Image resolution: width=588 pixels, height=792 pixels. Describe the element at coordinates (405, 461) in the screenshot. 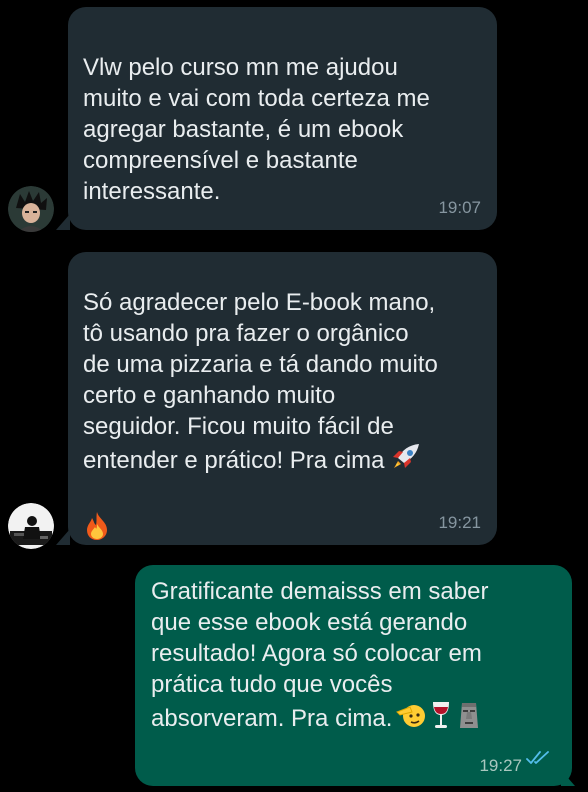

I see `rocket-icon` at that location.